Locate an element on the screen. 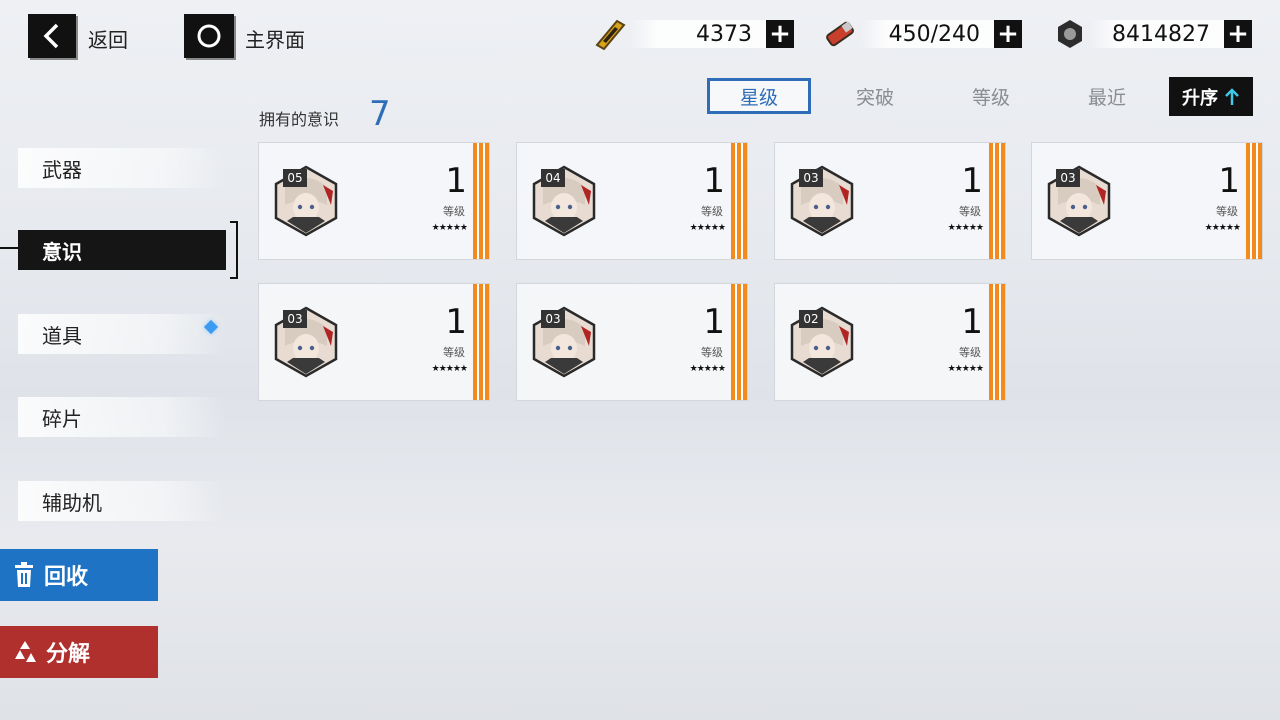  nav-active-marker is located at coordinates (9, 248).